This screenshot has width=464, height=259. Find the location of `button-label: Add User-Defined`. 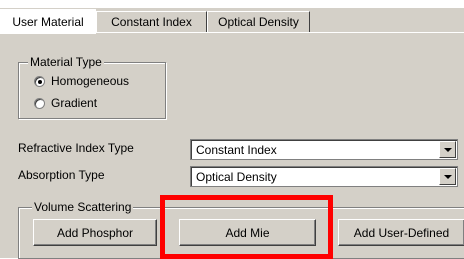

button-label: Add User-Defined is located at coordinates (401, 232).